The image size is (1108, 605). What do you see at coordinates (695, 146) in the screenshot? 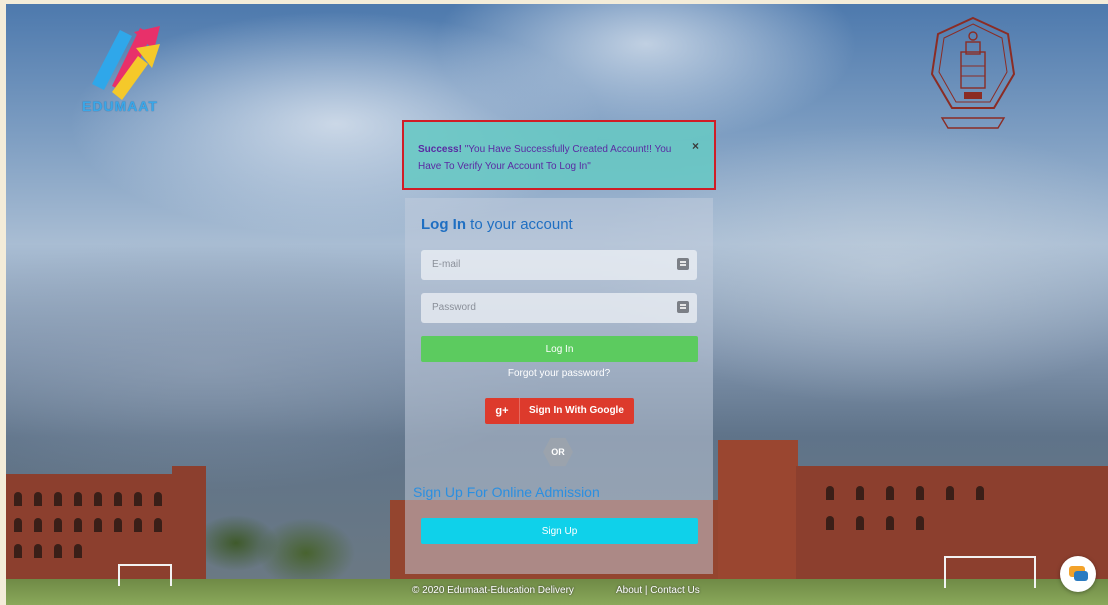
I see `close-icon: ×` at bounding box center [695, 146].